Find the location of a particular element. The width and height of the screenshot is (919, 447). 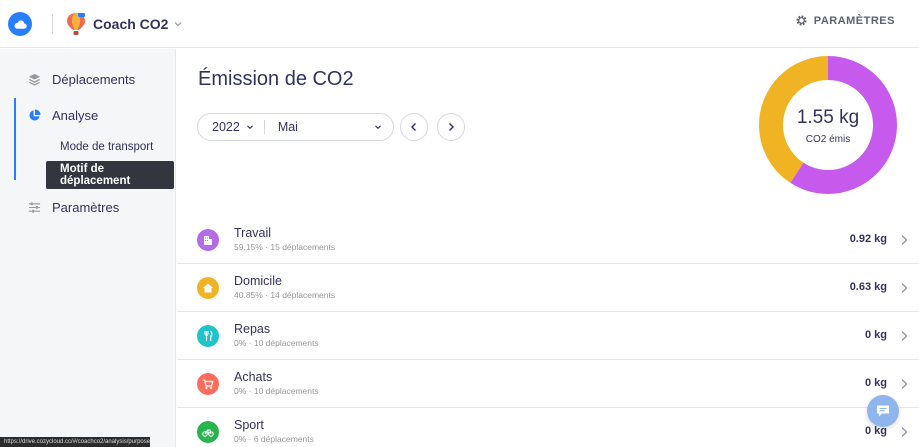

date-selector: 2022 Mai is located at coordinates (295, 127).